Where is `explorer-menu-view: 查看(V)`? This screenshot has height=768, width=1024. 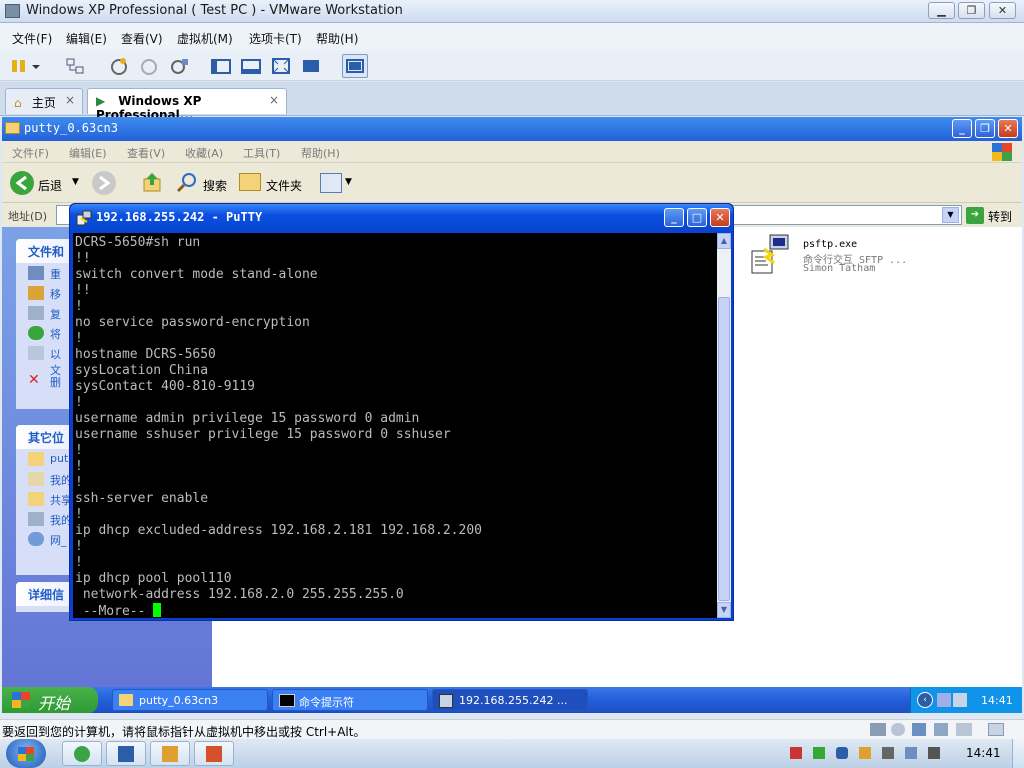 explorer-menu-view: 查看(V) is located at coordinates (146, 153).